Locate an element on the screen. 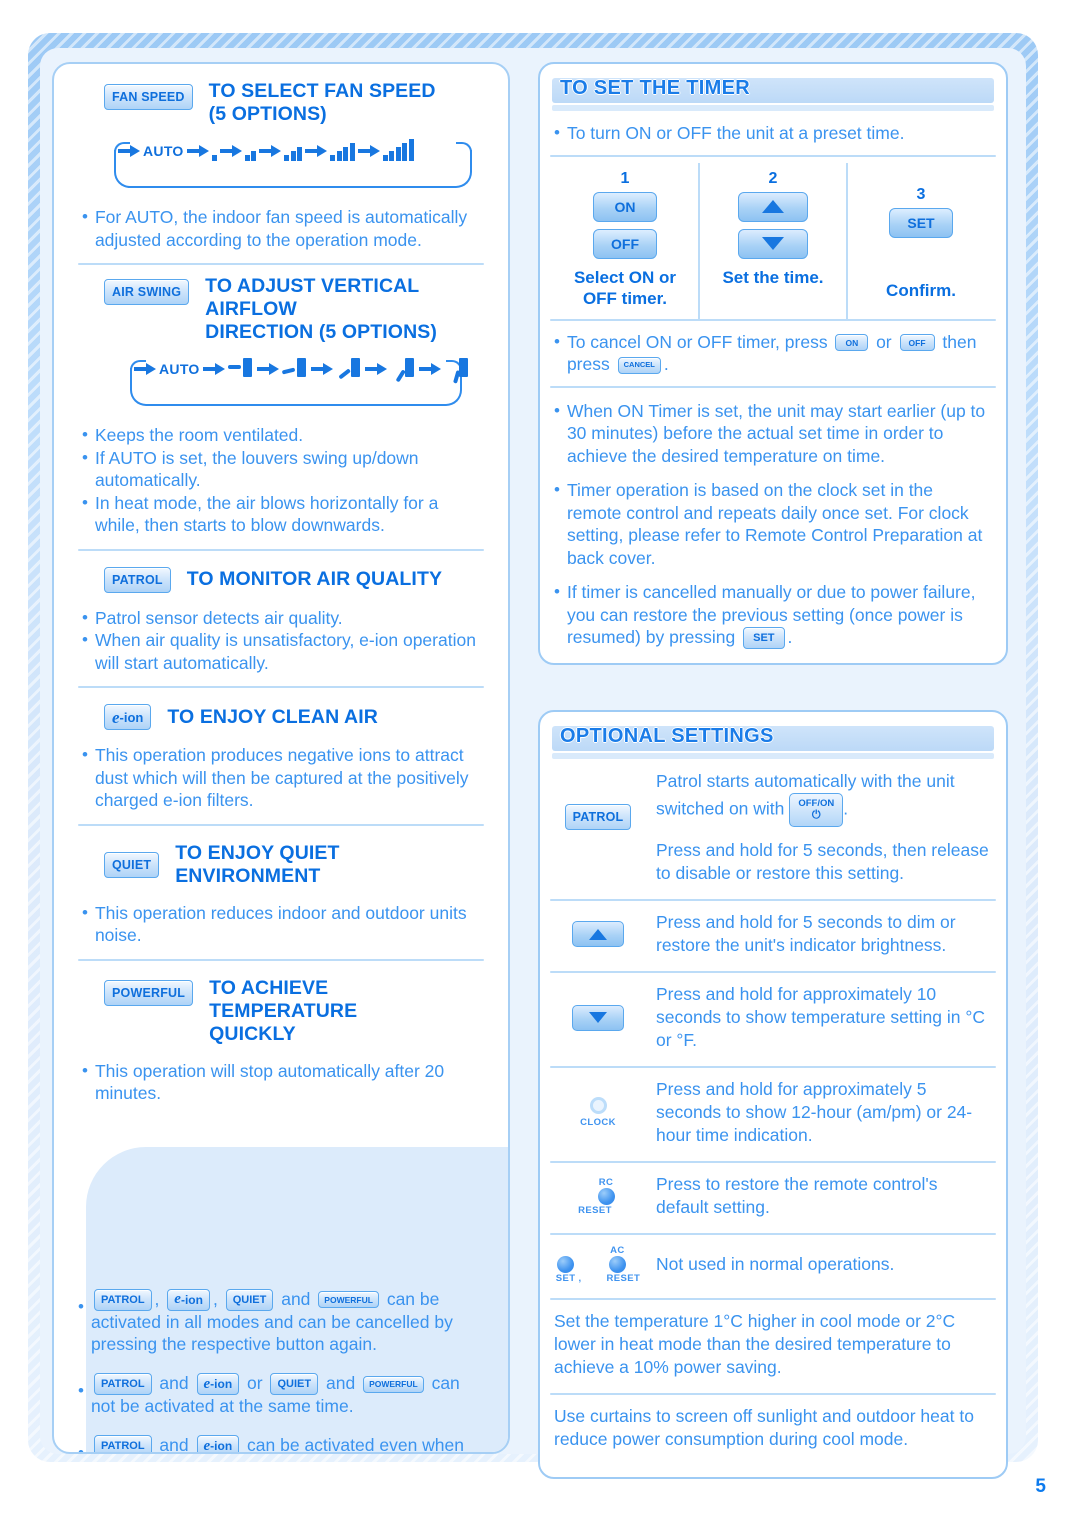 Image resolution: width=1080 pixels, height=1532 pixels. air-swing-bullet: • Keeps the room ventilated. is located at coordinates (281, 435).